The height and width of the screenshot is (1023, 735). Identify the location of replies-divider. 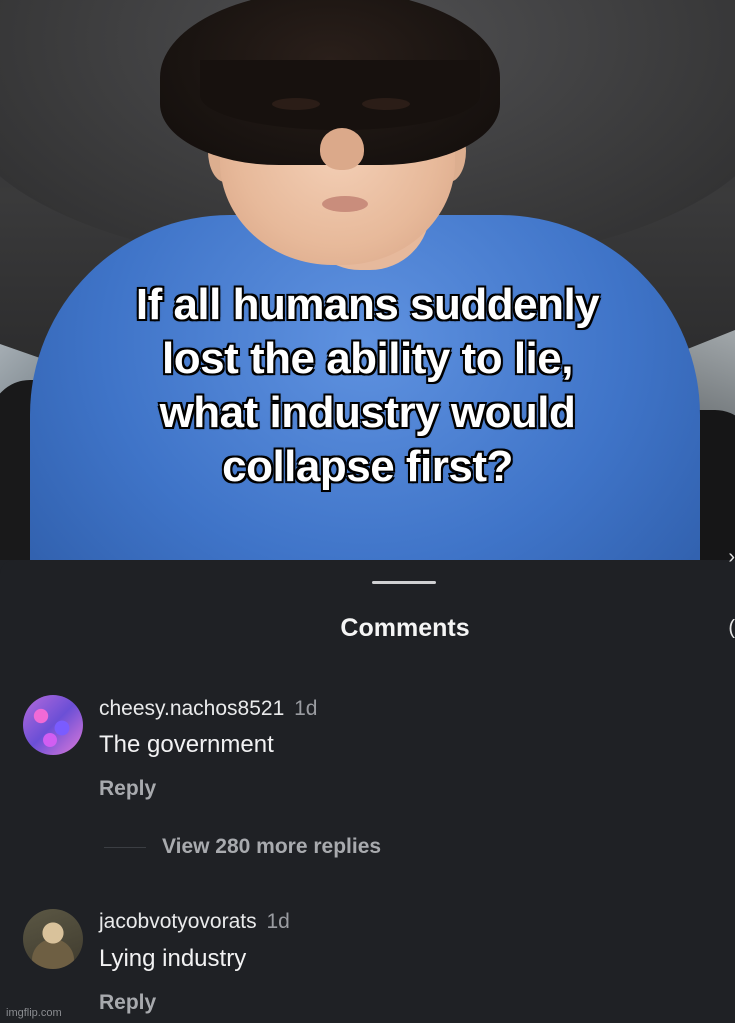
(125, 847).